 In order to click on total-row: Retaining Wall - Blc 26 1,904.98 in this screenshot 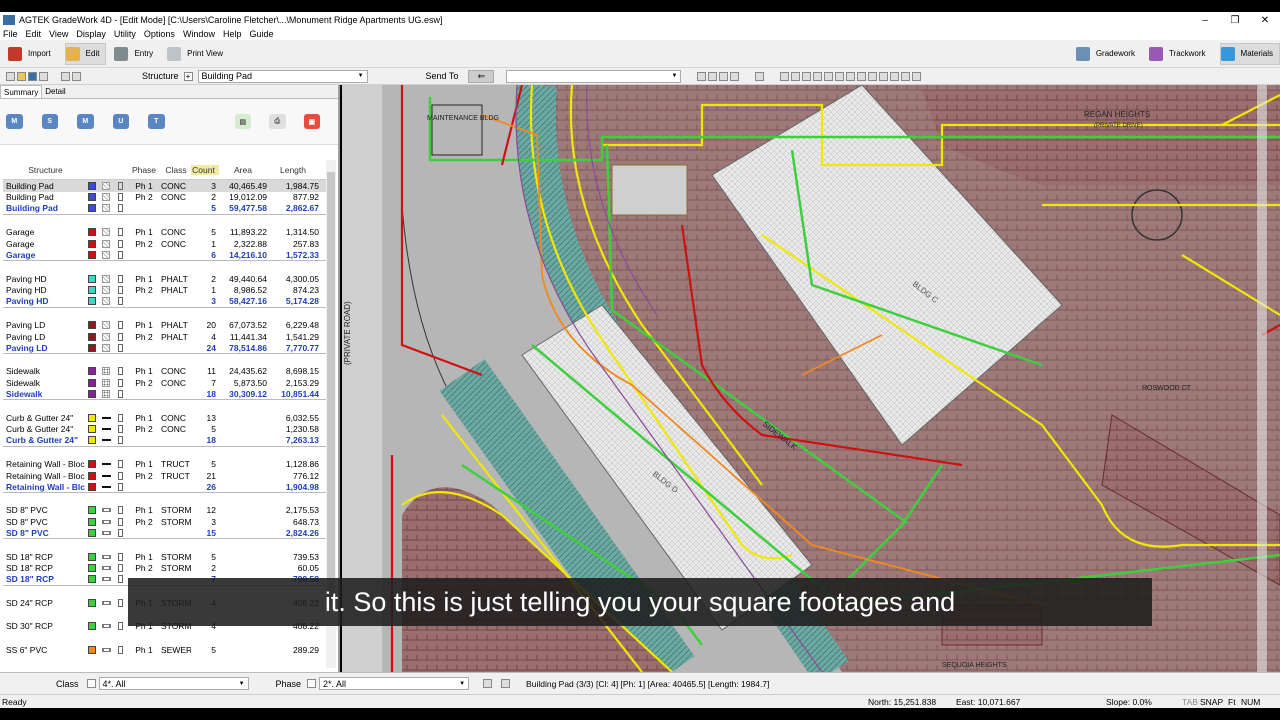, I will do `click(168, 487)`.